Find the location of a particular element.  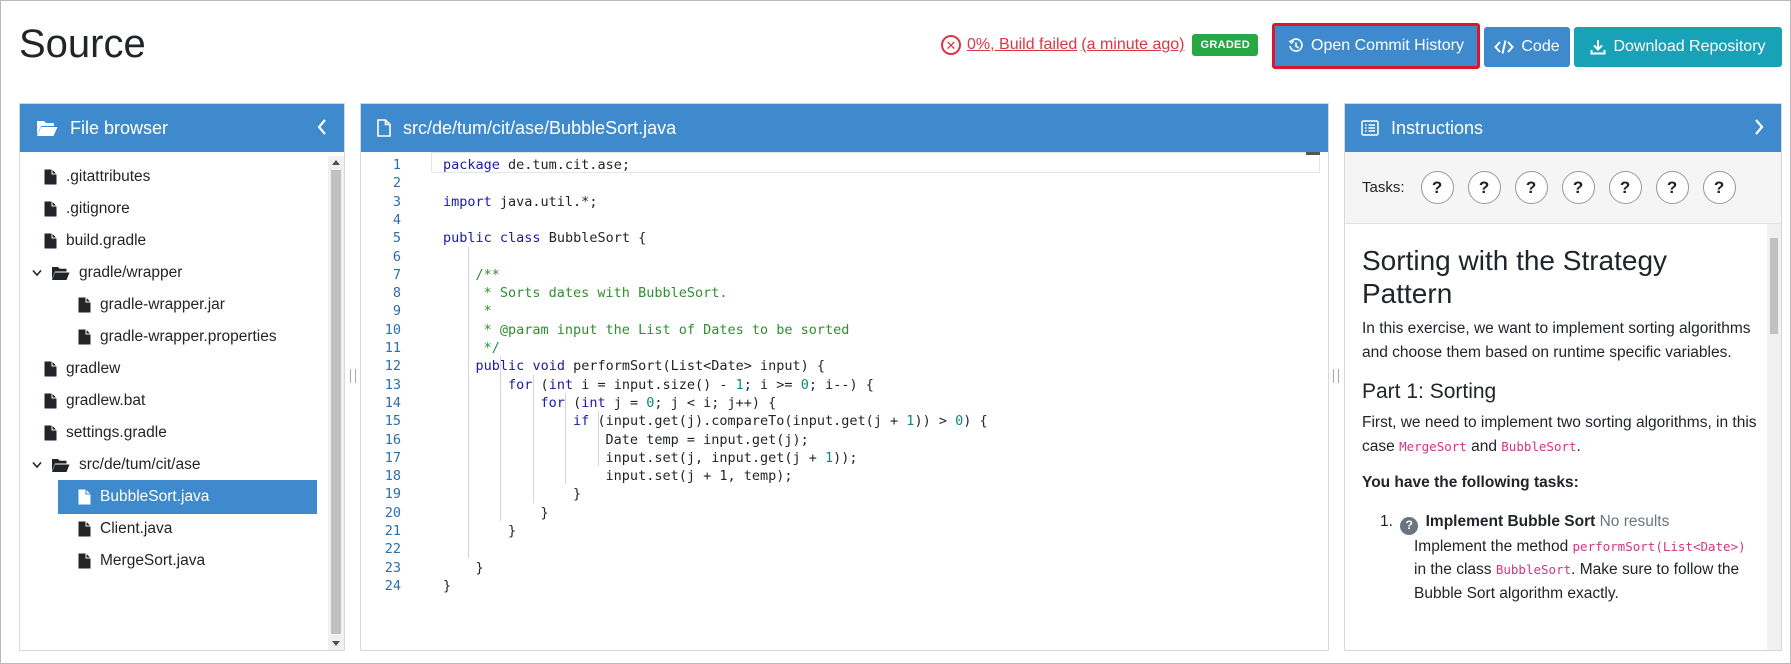

inline-code-mergesort: MergeSort is located at coordinates (1433, 446).